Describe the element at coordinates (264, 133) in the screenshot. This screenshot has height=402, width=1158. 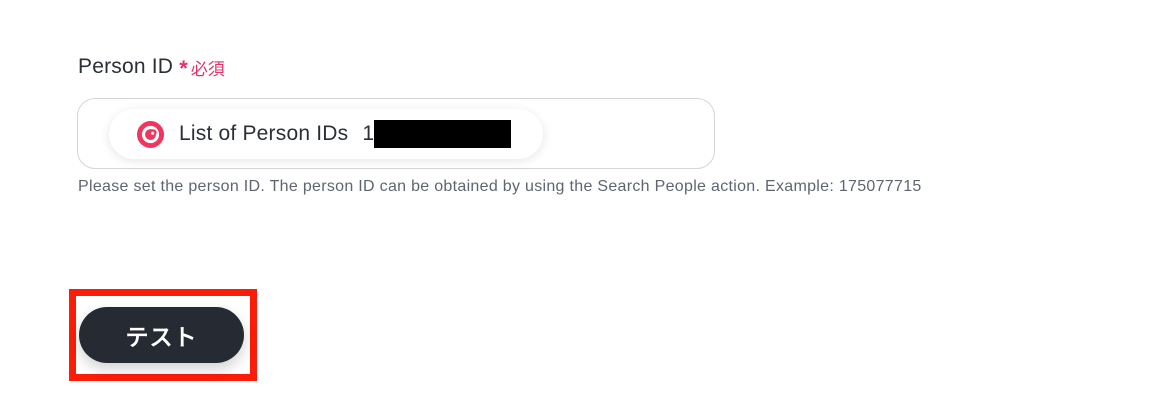
I see `chip-label: List of Person IDs` at that location.